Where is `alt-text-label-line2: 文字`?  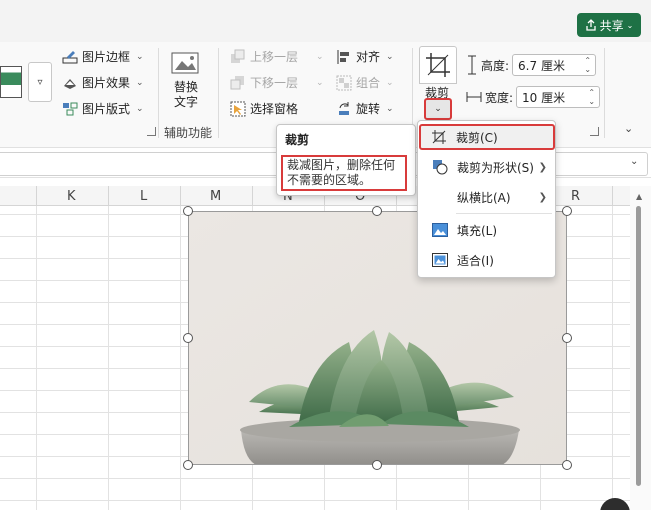
alt-text-label-line2: 文字 is located at coordinates (185, 102).